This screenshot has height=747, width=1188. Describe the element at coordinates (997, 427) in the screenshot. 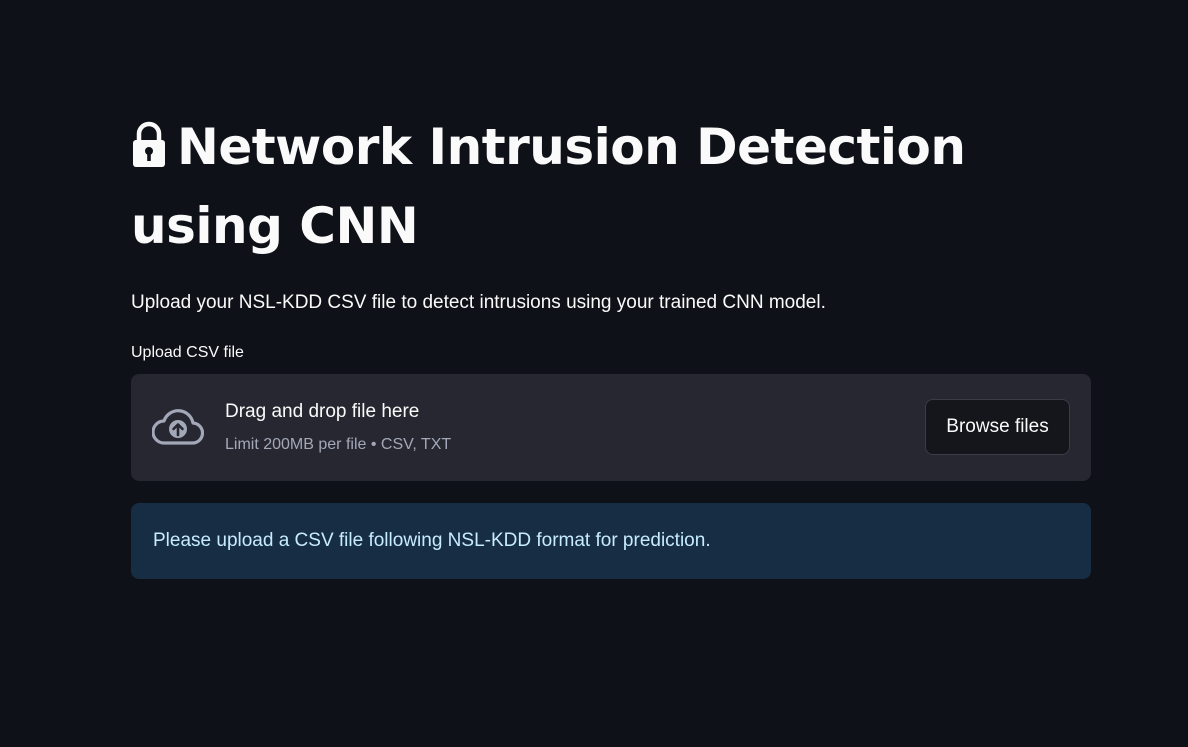

I see `browse-files-button: Browse files` at that location.